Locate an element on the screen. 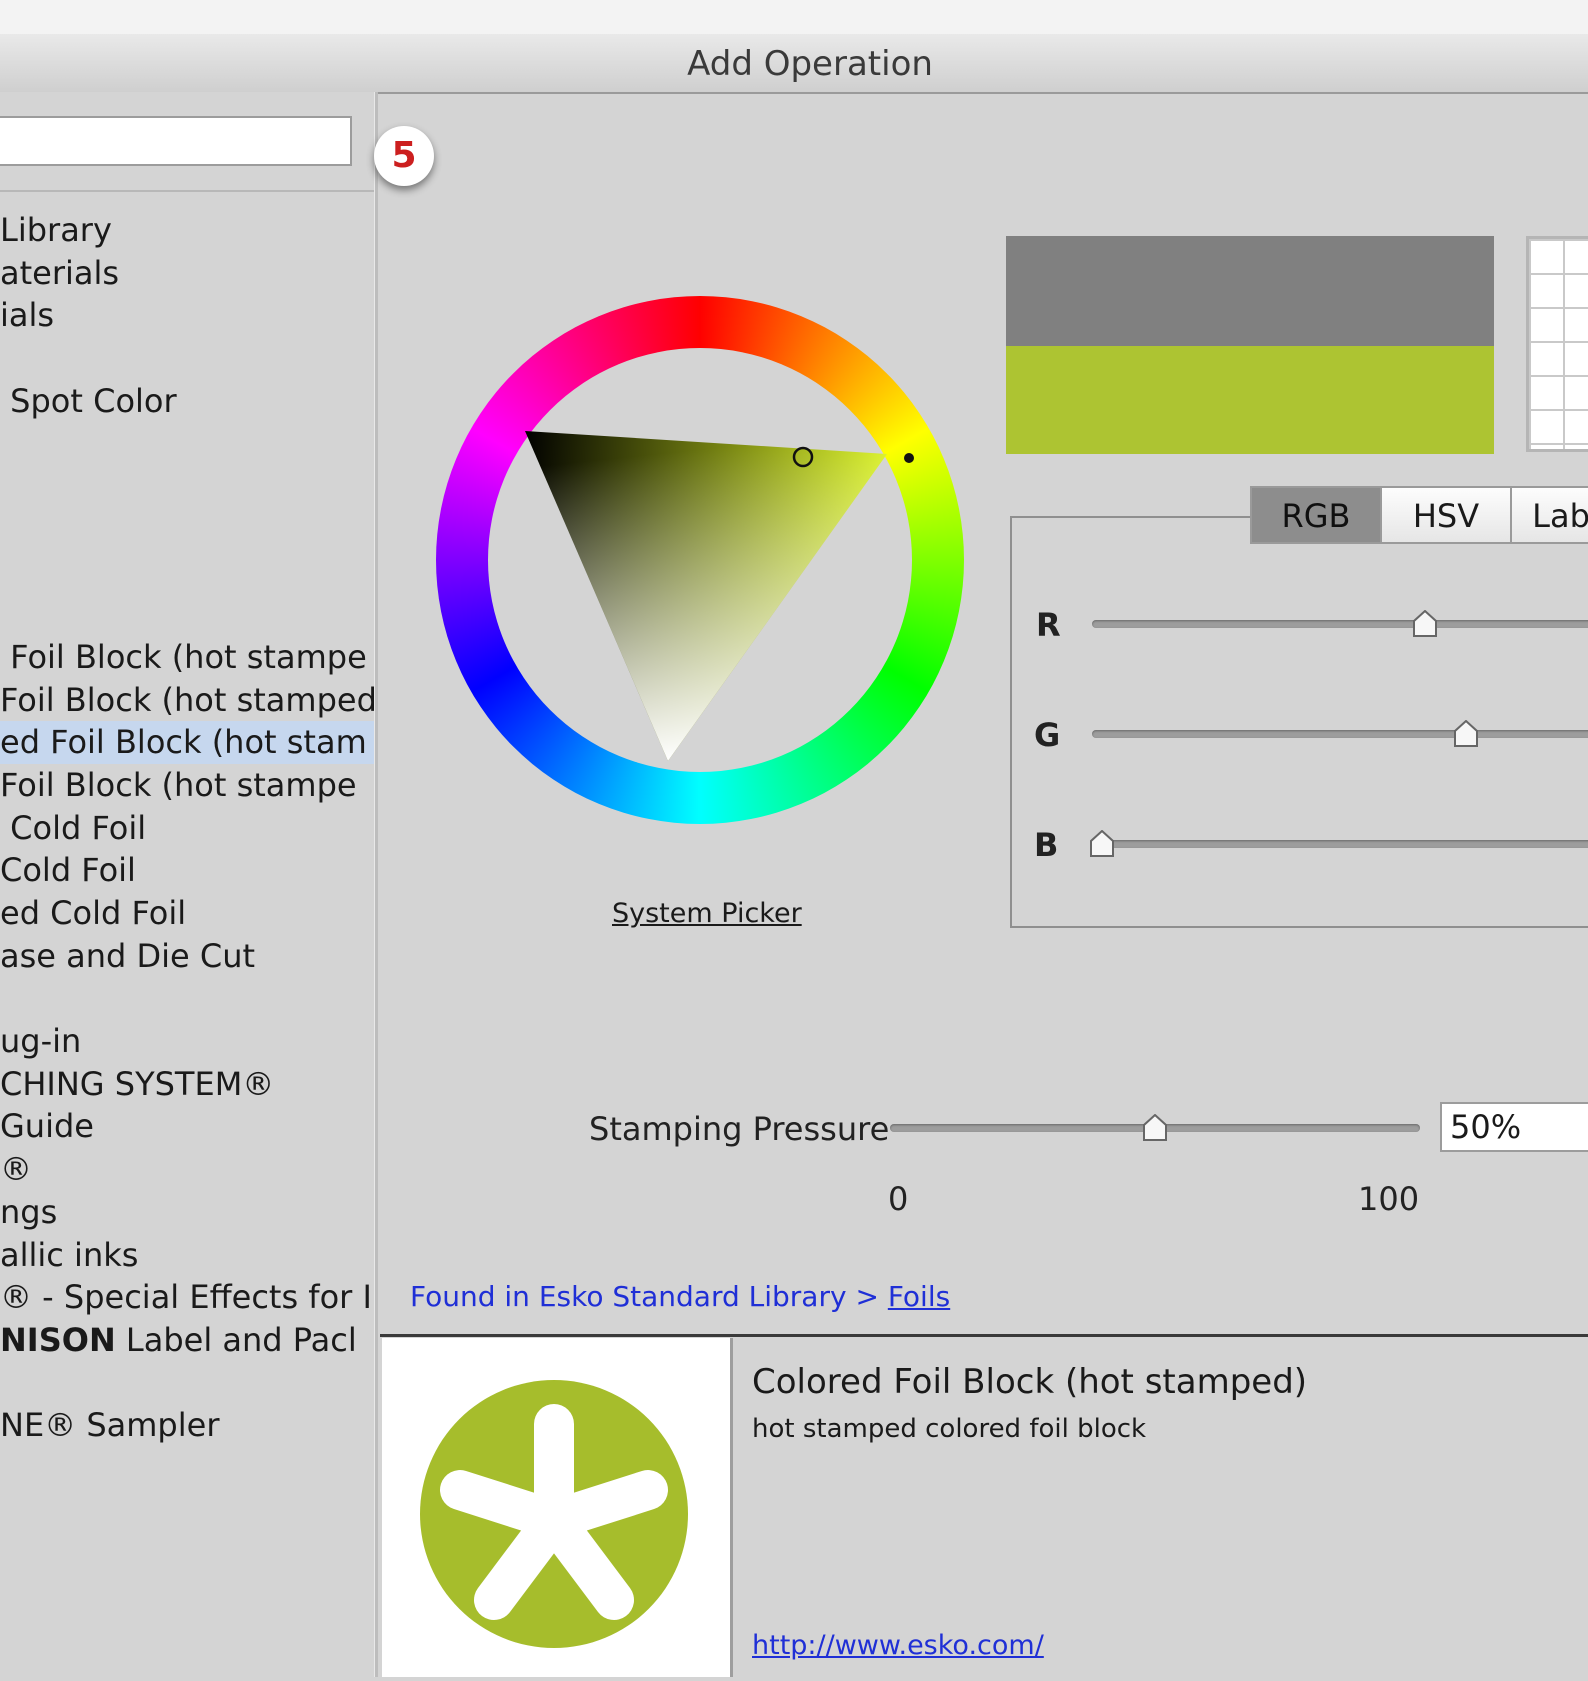 This screenshot has width=1588, height=1681. tree-item: ® - Special Effects for I is located at coordinates (187, 1297).